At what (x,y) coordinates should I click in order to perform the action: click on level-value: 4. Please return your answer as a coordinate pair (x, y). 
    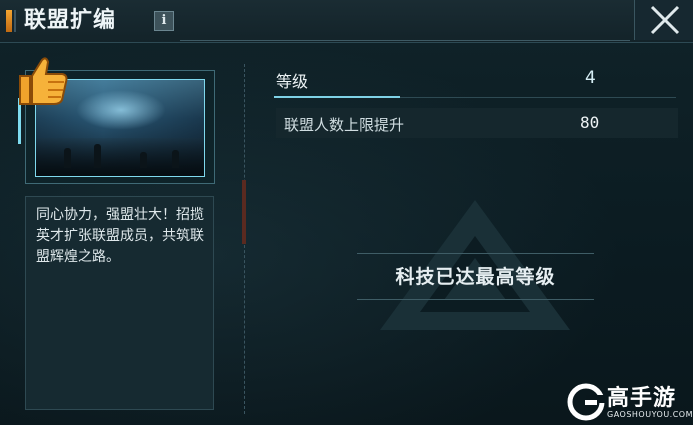
    Looking at the image, I should click on (590, 78).